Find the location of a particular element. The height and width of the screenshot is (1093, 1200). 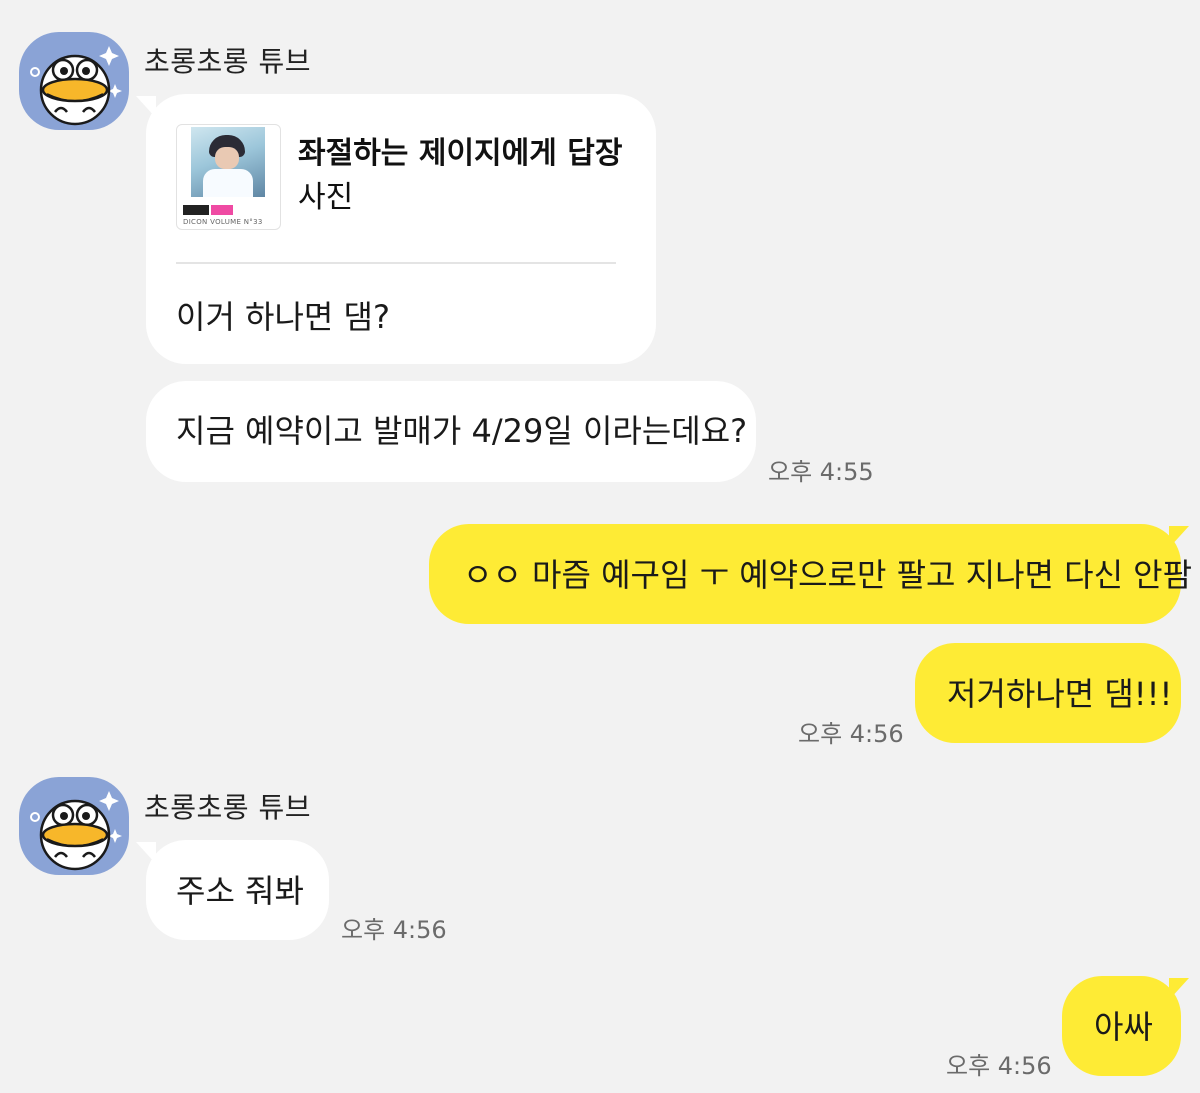

link-title: 좌절하는 제이지에게 답장 is located at coordinates (460, 153).